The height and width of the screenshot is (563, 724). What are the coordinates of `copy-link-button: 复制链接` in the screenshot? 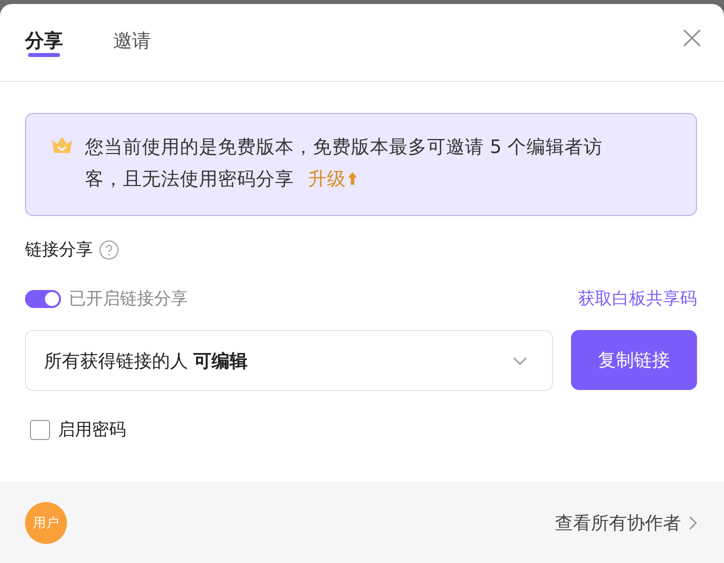 It's located at (634, 360).